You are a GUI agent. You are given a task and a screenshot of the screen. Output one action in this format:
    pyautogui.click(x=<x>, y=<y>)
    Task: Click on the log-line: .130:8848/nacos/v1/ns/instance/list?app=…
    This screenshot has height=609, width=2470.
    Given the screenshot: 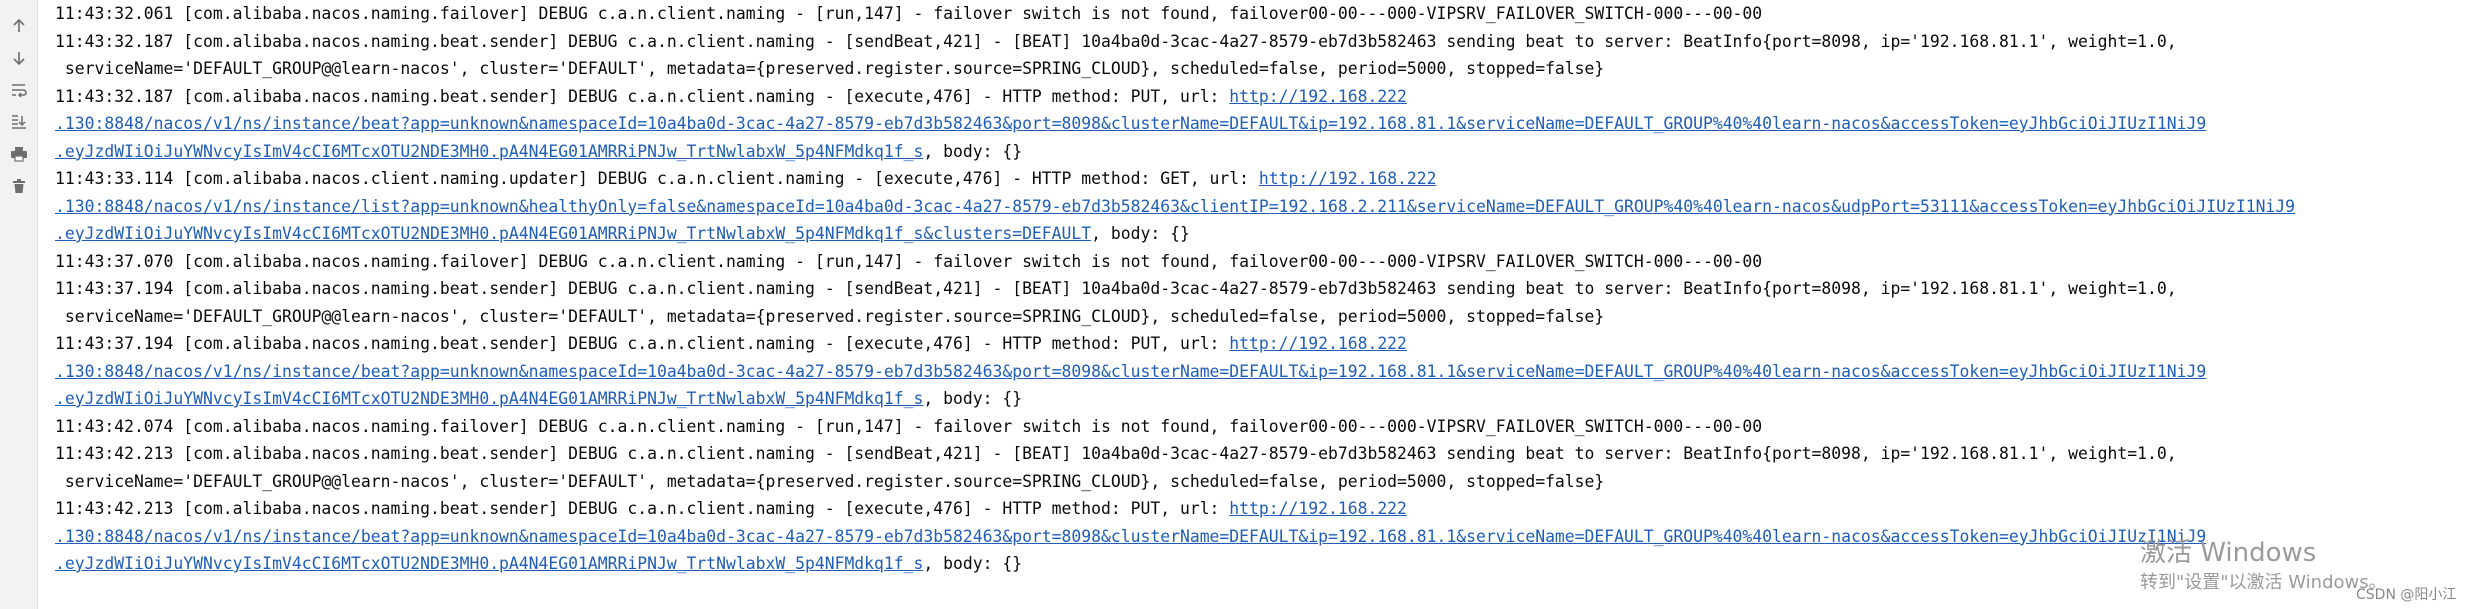 What is the action you would take?
    pyautogui.click(x=1262, y=207)
    